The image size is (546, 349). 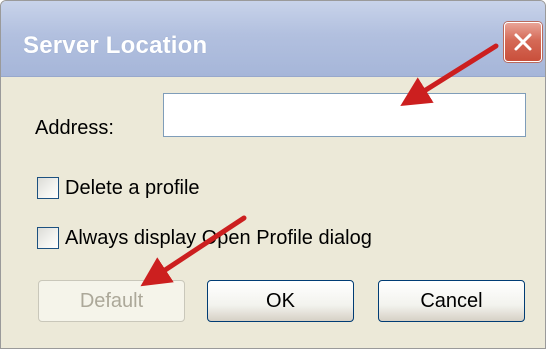 I want to click on delete-profile-option: Delete a profile, so click(x=118, y=188).